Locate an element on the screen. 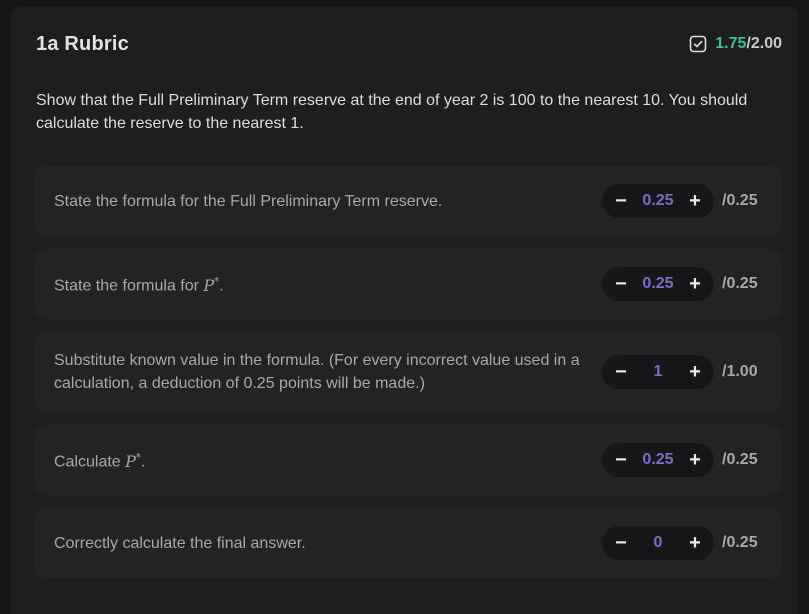 This screenshot has width=809, height=614. rubric-score: 1.75 /2.00 is located at coordinates (735, 44).